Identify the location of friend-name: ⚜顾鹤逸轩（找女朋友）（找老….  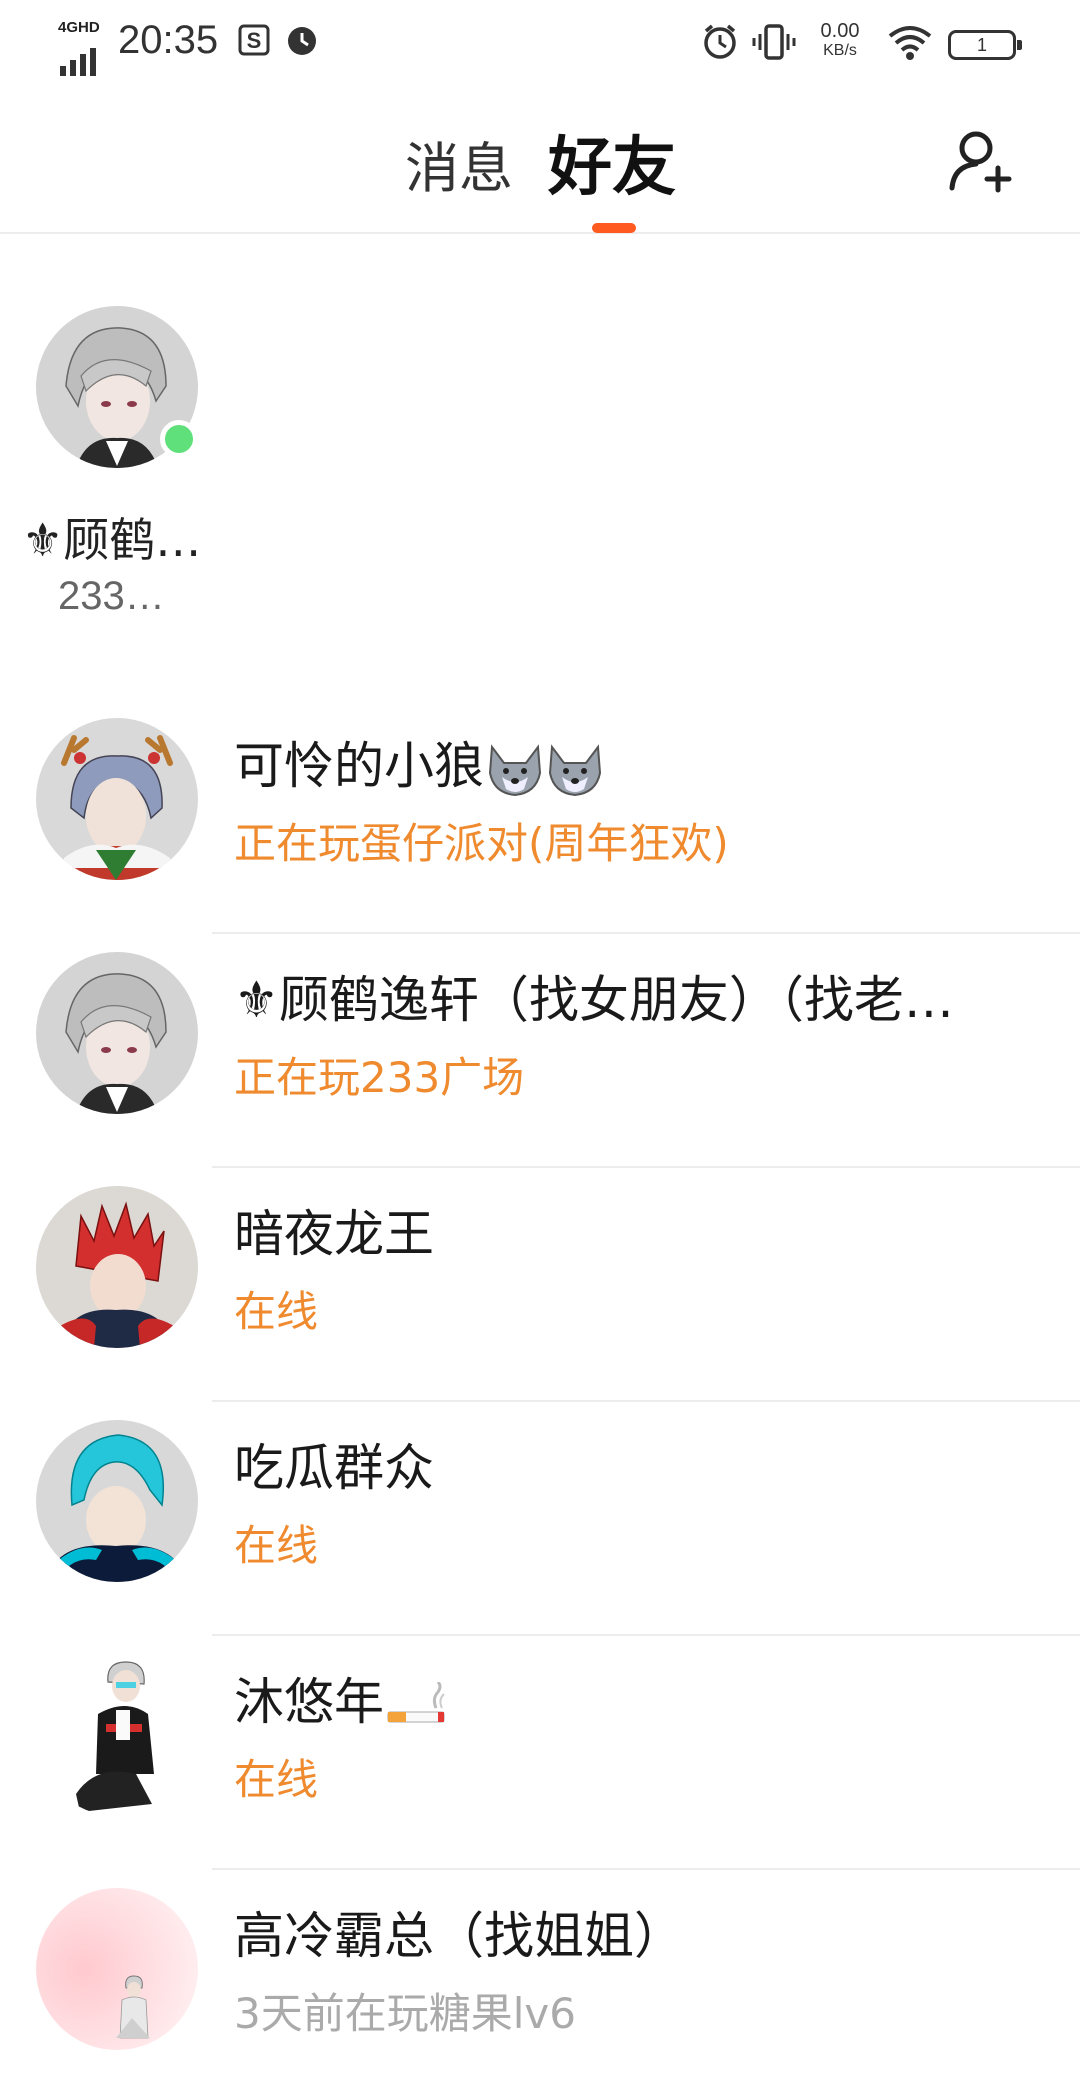
(594, 1000).